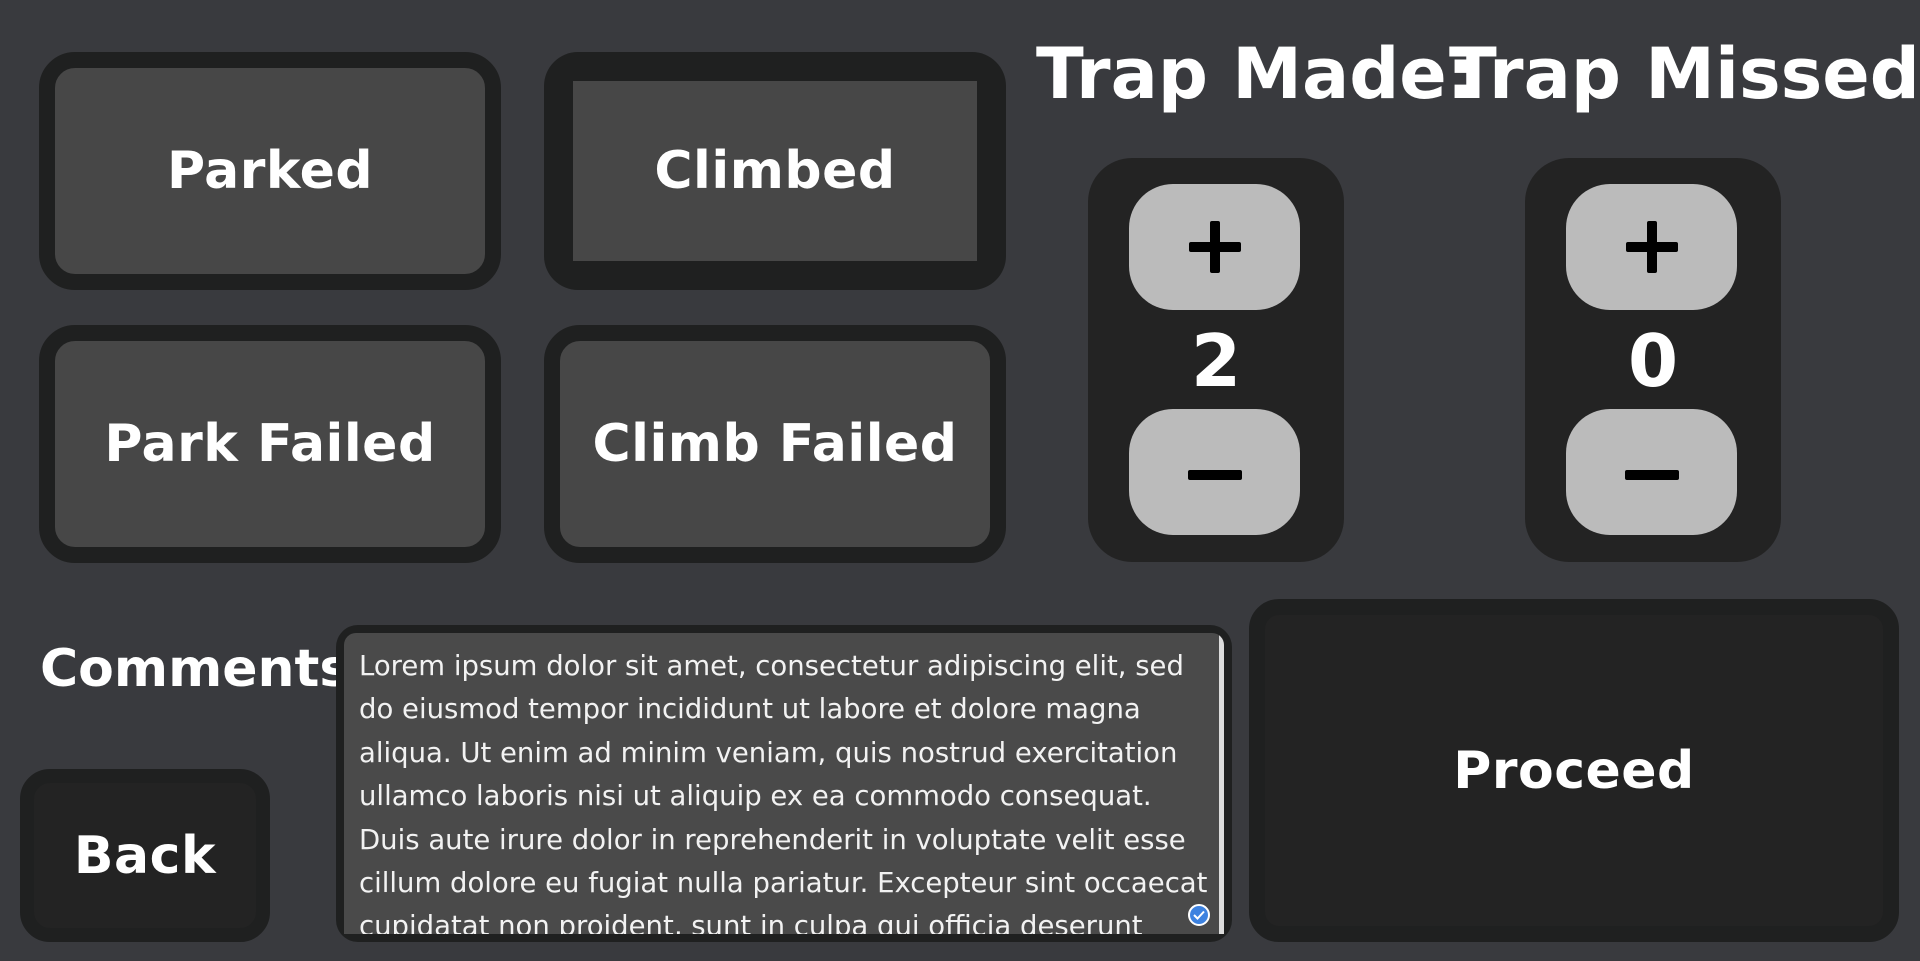  What do you see at coordinates (1255, 74) in the screenshot?
I see `trap-made-heading: Trap Made:` at bounding box center [1255, 74].